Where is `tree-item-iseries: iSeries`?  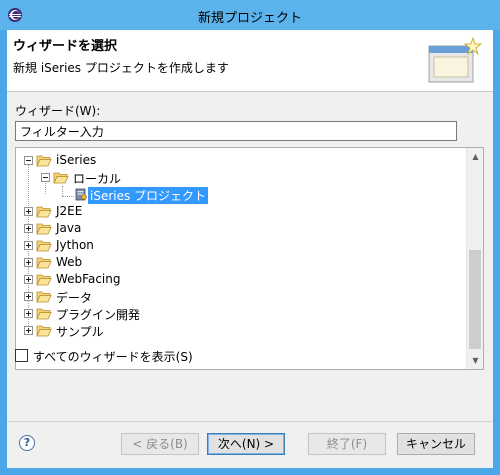 tree-item-iseries: iSeries is located at coordinates (241, 160).